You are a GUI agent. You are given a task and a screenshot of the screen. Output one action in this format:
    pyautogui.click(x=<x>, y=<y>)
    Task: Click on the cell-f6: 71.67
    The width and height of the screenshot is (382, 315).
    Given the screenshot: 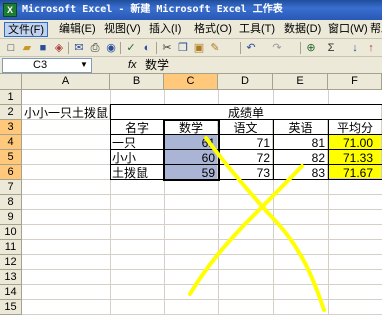 What is the action you would take?
    pyautogui.click(x=355, y=172)
    